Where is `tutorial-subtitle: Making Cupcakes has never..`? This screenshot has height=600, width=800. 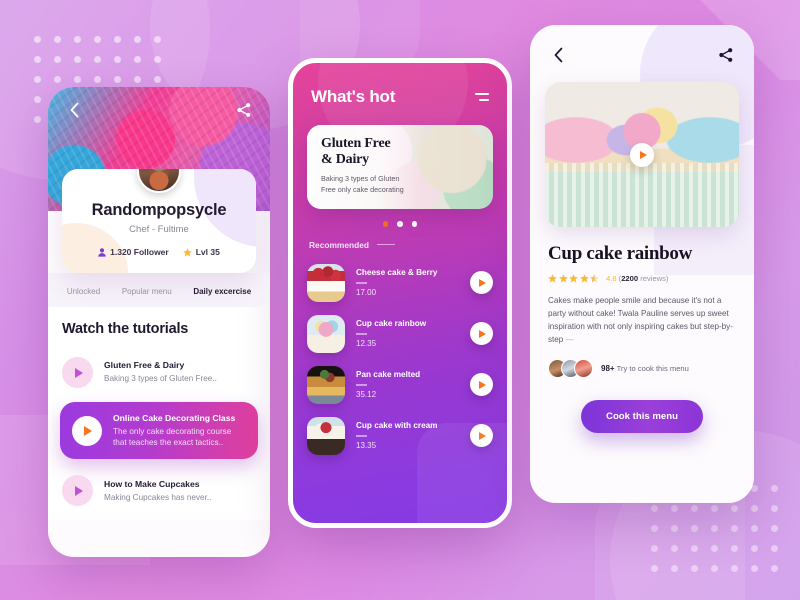 tutorial-subtitle: Making Cupcakes has never.. is located at coordinates (158, 497).